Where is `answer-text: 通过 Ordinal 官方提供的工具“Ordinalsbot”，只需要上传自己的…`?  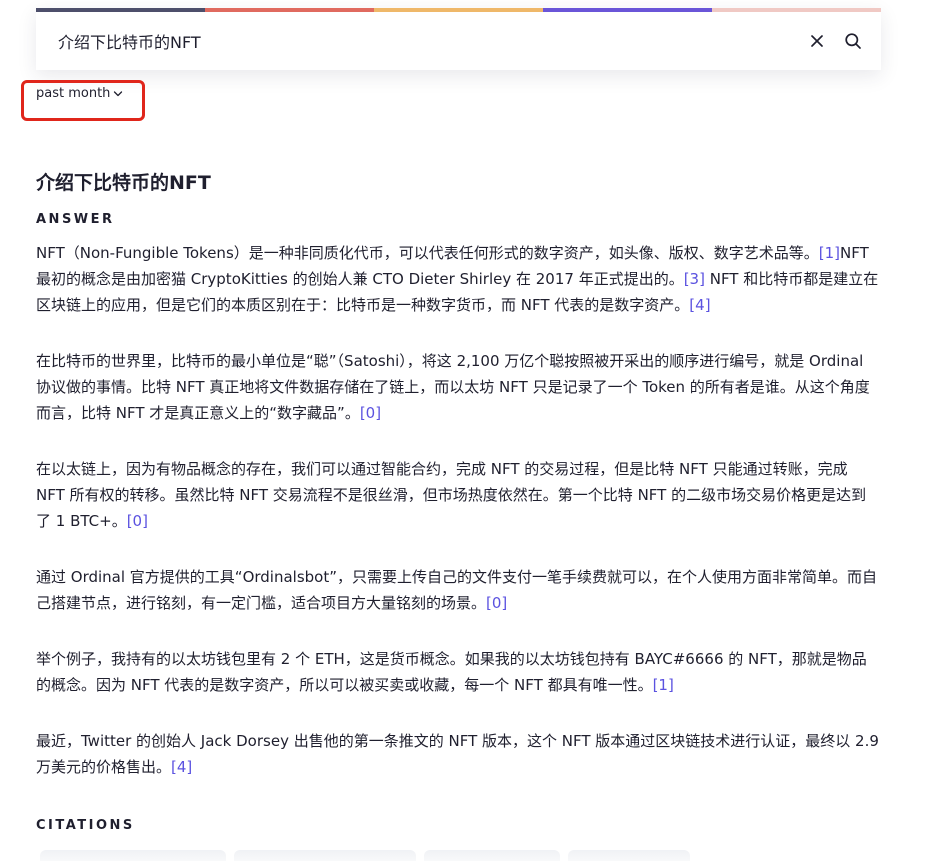 answer-text: 通过 Ordinal 官方提供的工具“Ordinalsbot”，只需要上传自己的… is located at coordinates (457, 590).